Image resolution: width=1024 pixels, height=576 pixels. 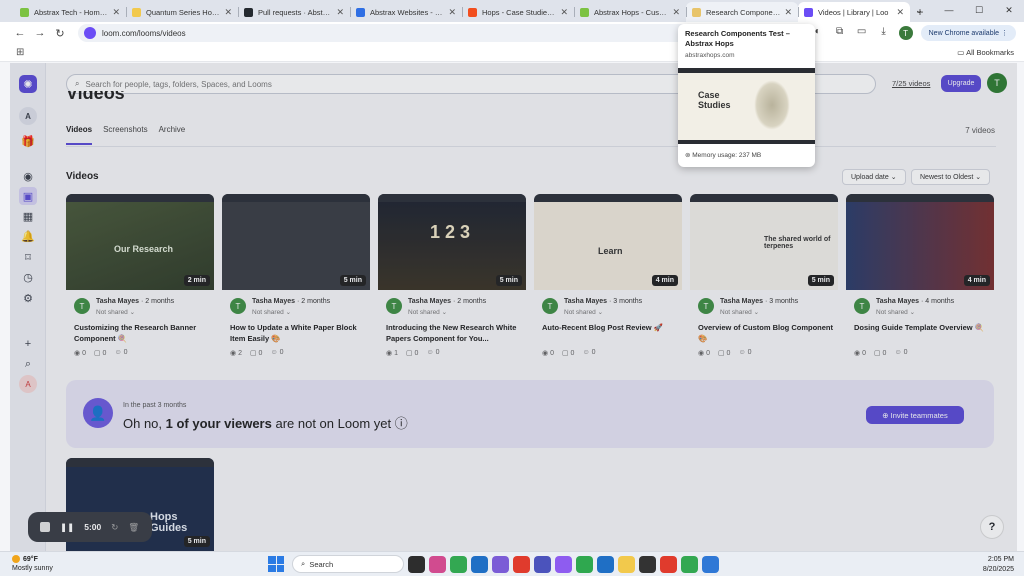 I want to click on video-thumbnail: 5 min, so click(x=296, y=242).